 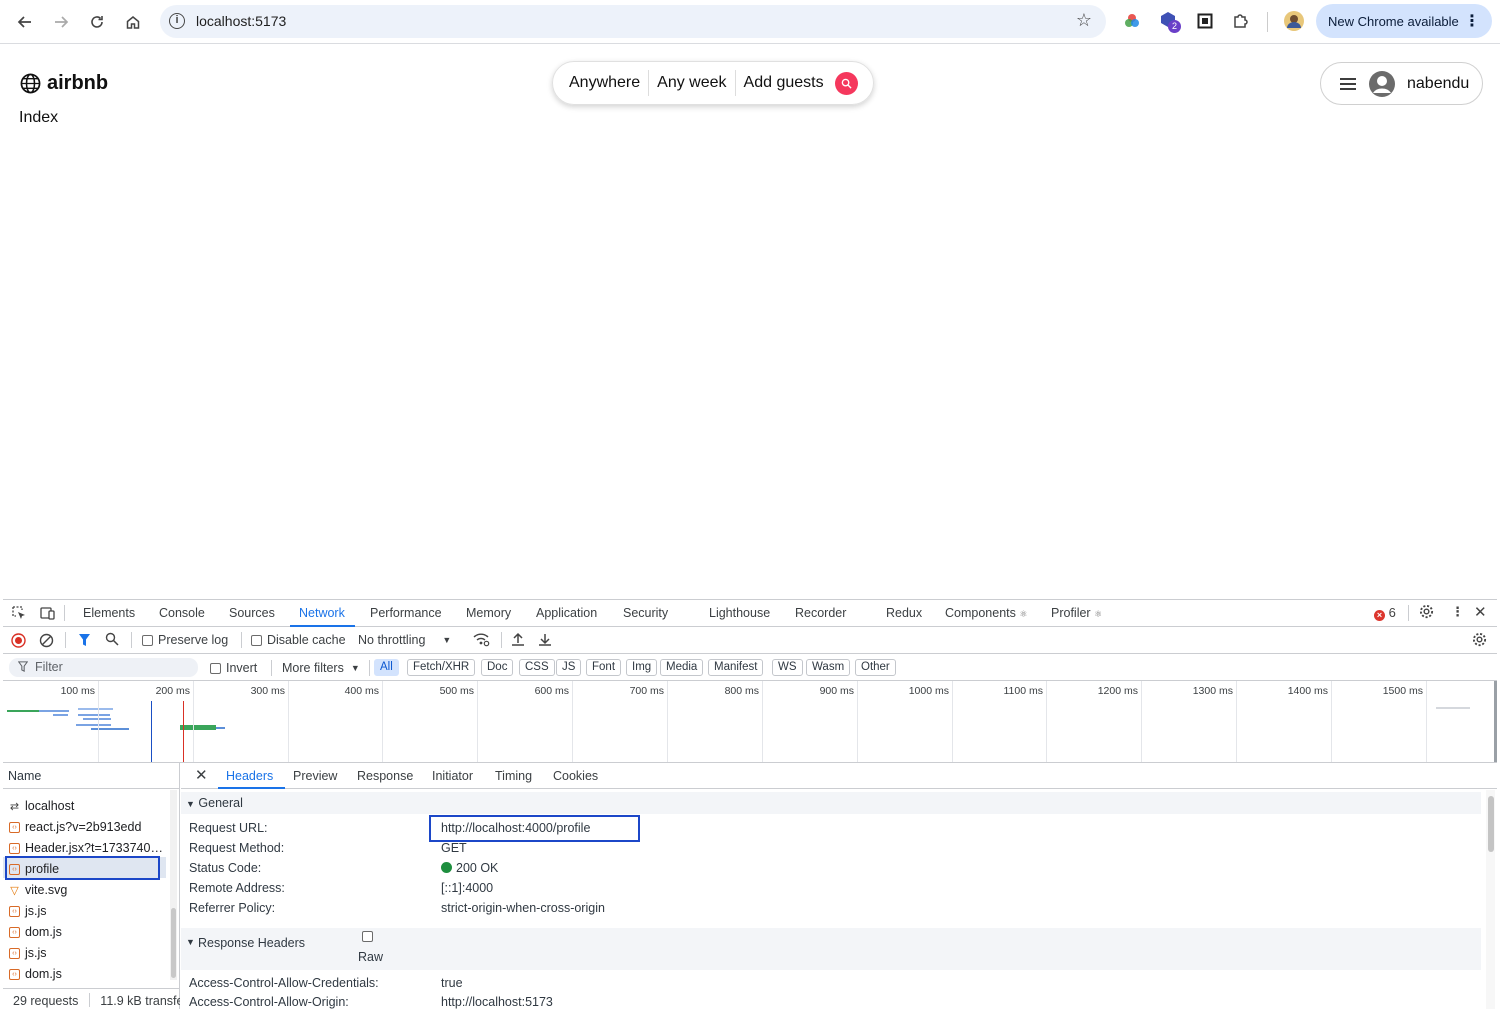 I want to click on any-week-option: Any week, so click(x=691, y=83).